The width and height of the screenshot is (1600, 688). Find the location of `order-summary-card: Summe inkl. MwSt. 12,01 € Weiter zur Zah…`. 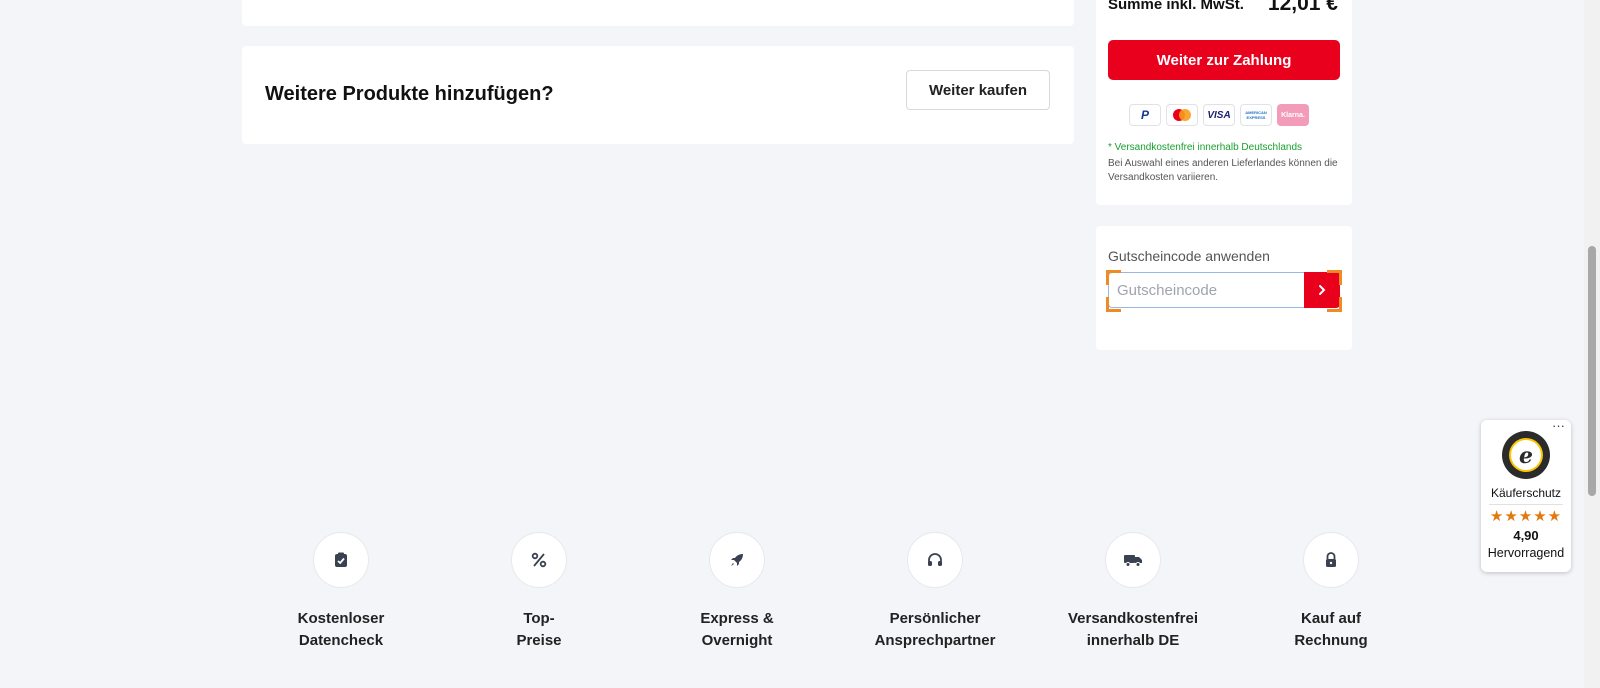

order-summary-card: Summe inkl. MwSt. 12,01 € Weiter zur Zah… is located at coordinates (1224, 102).